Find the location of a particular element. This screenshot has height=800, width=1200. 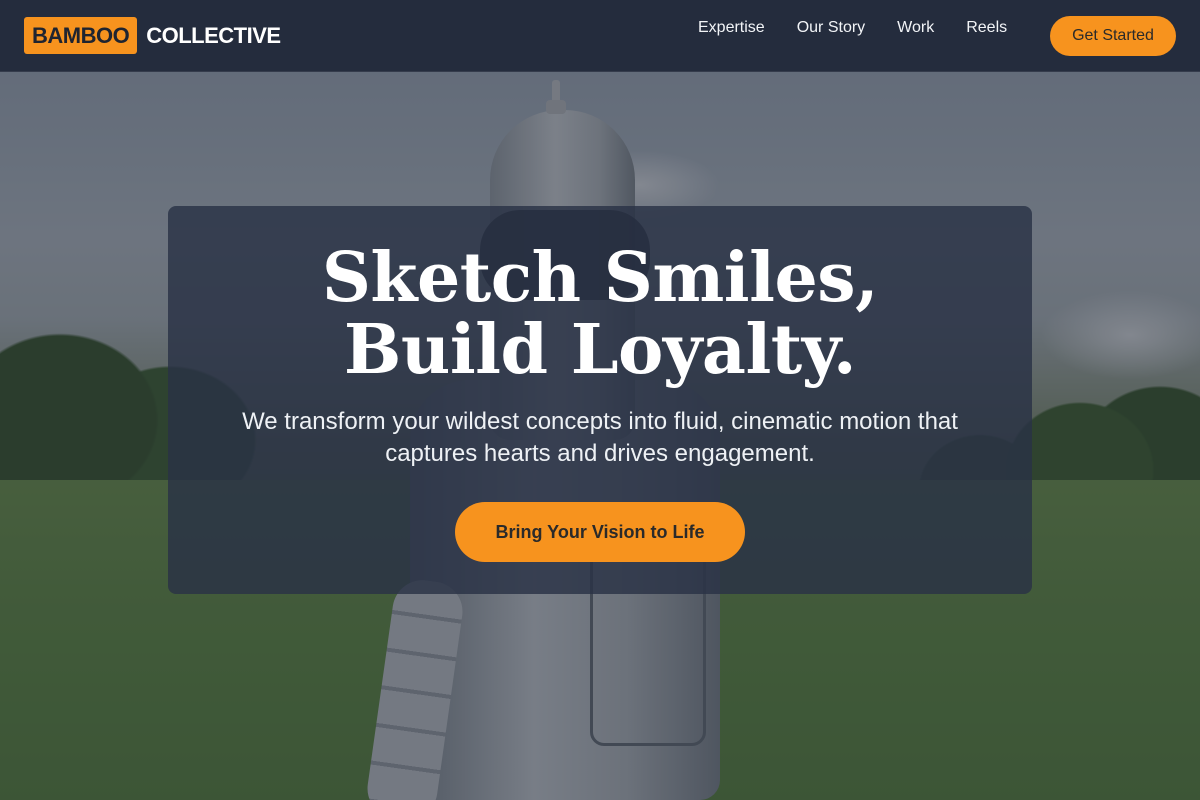

brand-logo-text: COLLECTIVE is located at coordinates (213, 35).